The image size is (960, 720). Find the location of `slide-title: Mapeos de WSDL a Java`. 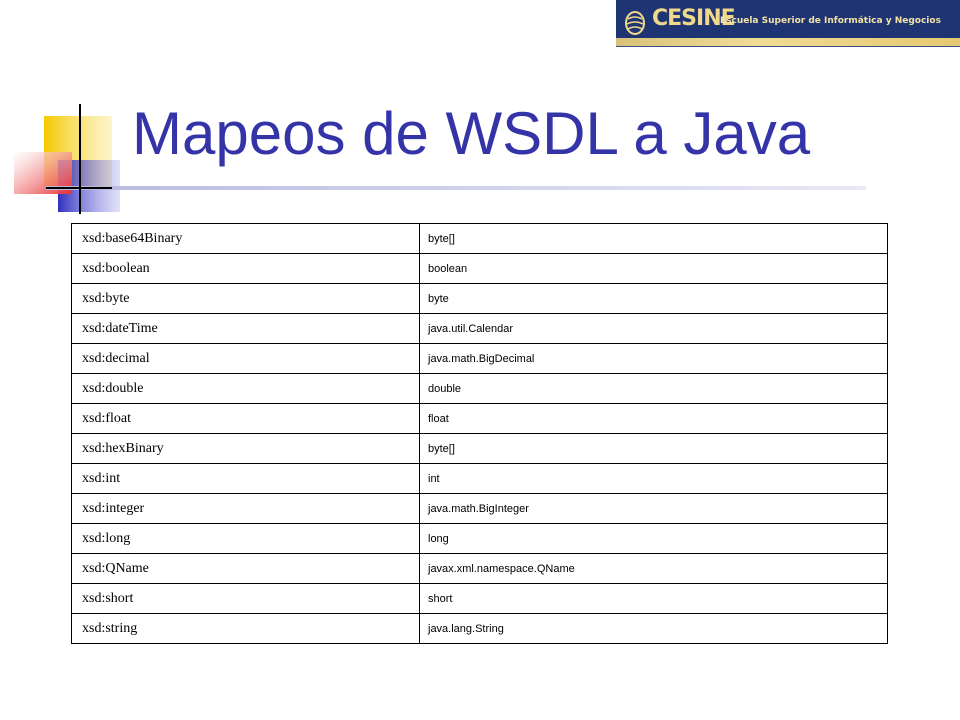

slide-title: Mapeos de WSDL a Java is located at coordinates (471, 133).